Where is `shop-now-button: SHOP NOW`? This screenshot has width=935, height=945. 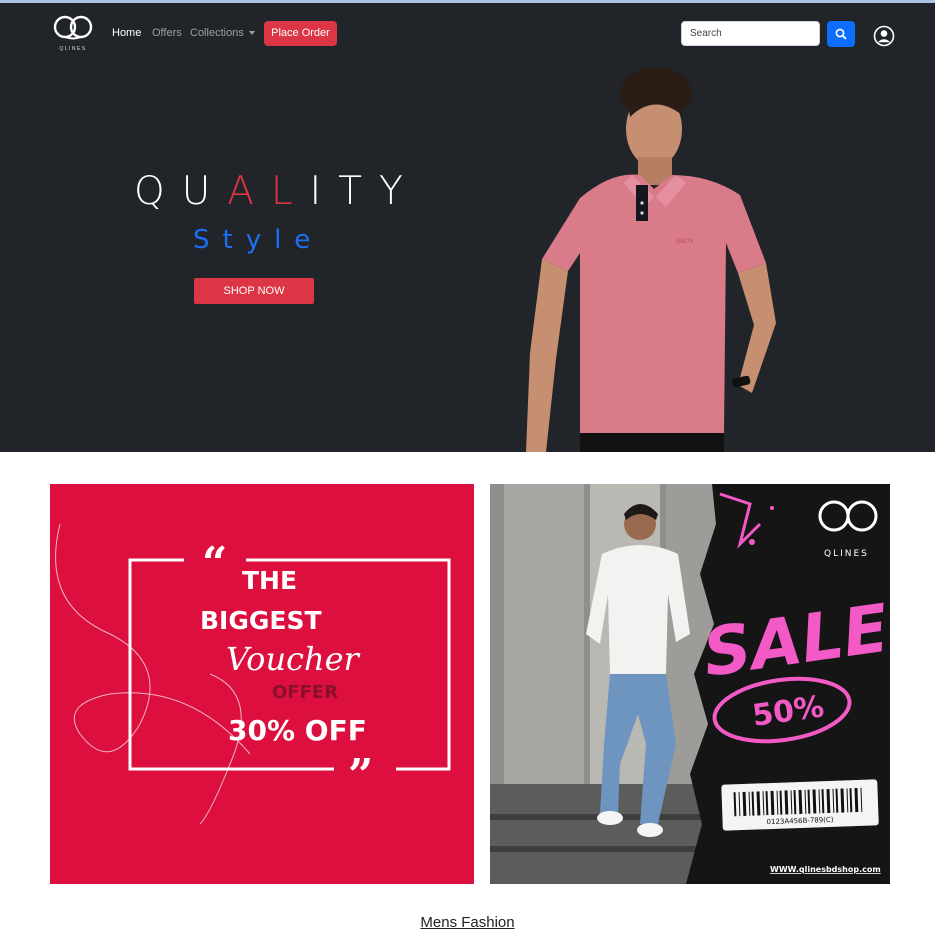
shop-now-button: SHOP NOW is located at coordinates (254, 291).